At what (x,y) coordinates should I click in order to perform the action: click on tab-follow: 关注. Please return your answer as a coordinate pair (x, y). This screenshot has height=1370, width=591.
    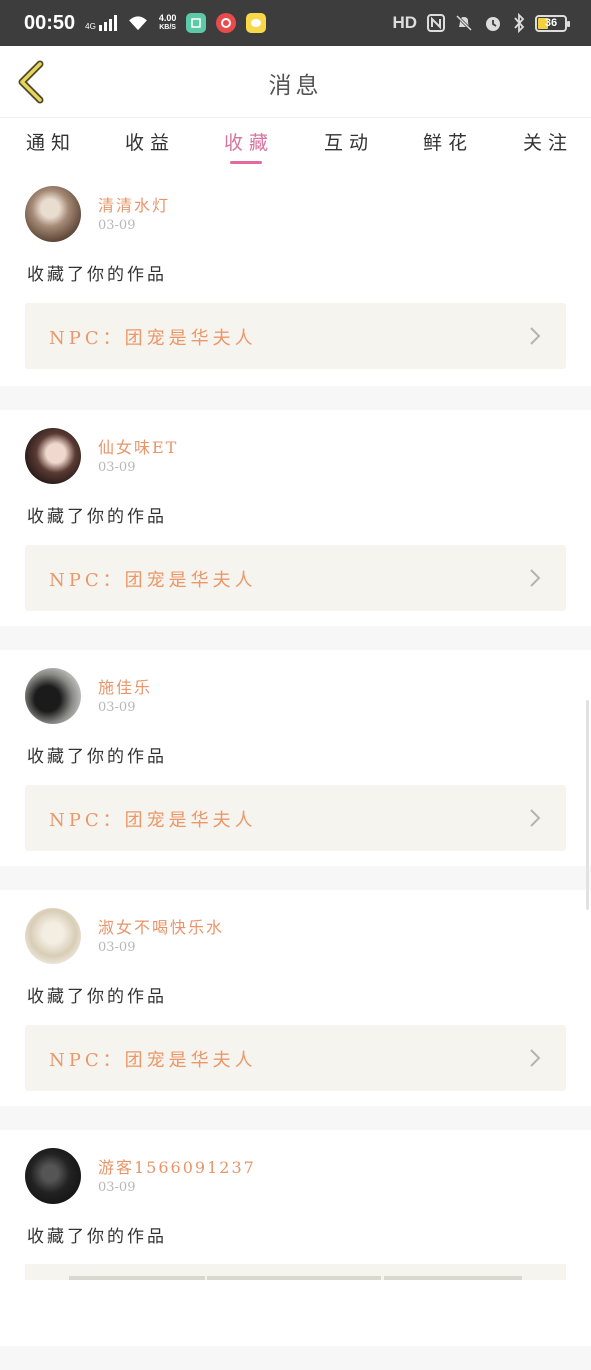
    Looking at the image, I should click on (548, 141).